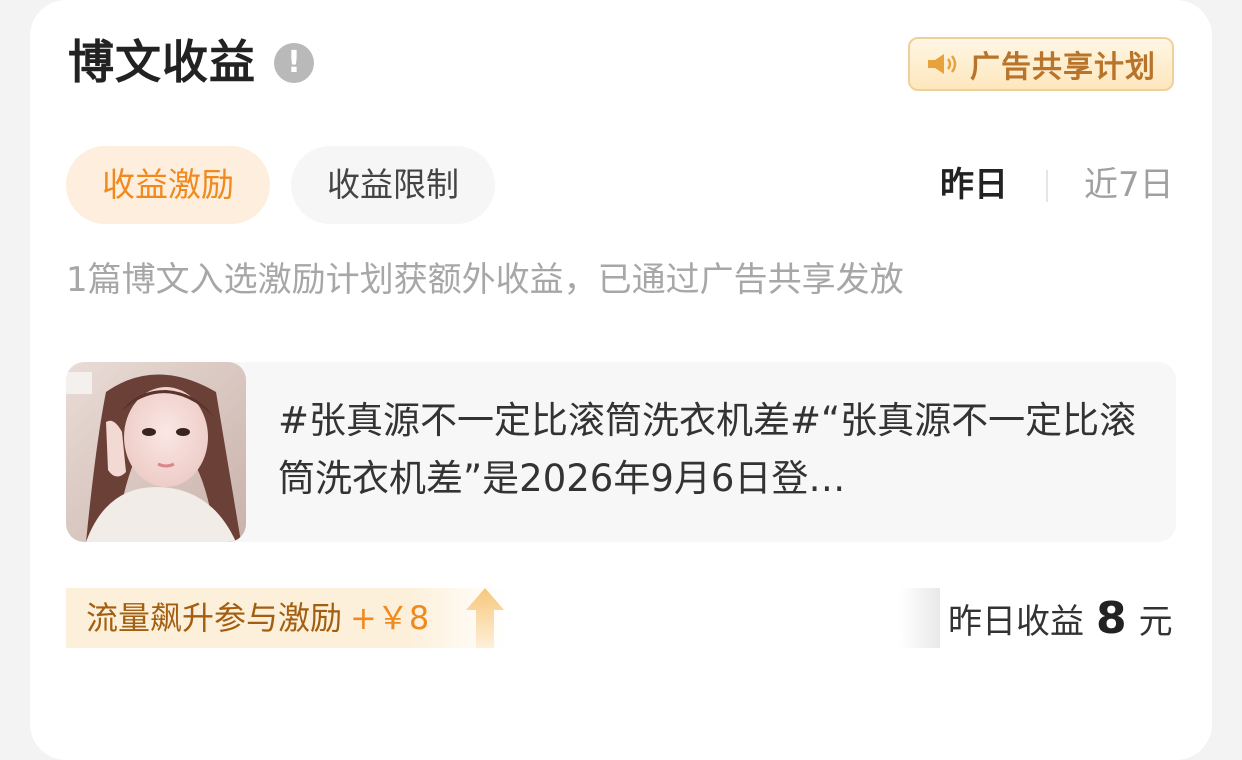 This screenshot has width=1242, height=760. I want to click on post-thumbnail, so click(156, 452).